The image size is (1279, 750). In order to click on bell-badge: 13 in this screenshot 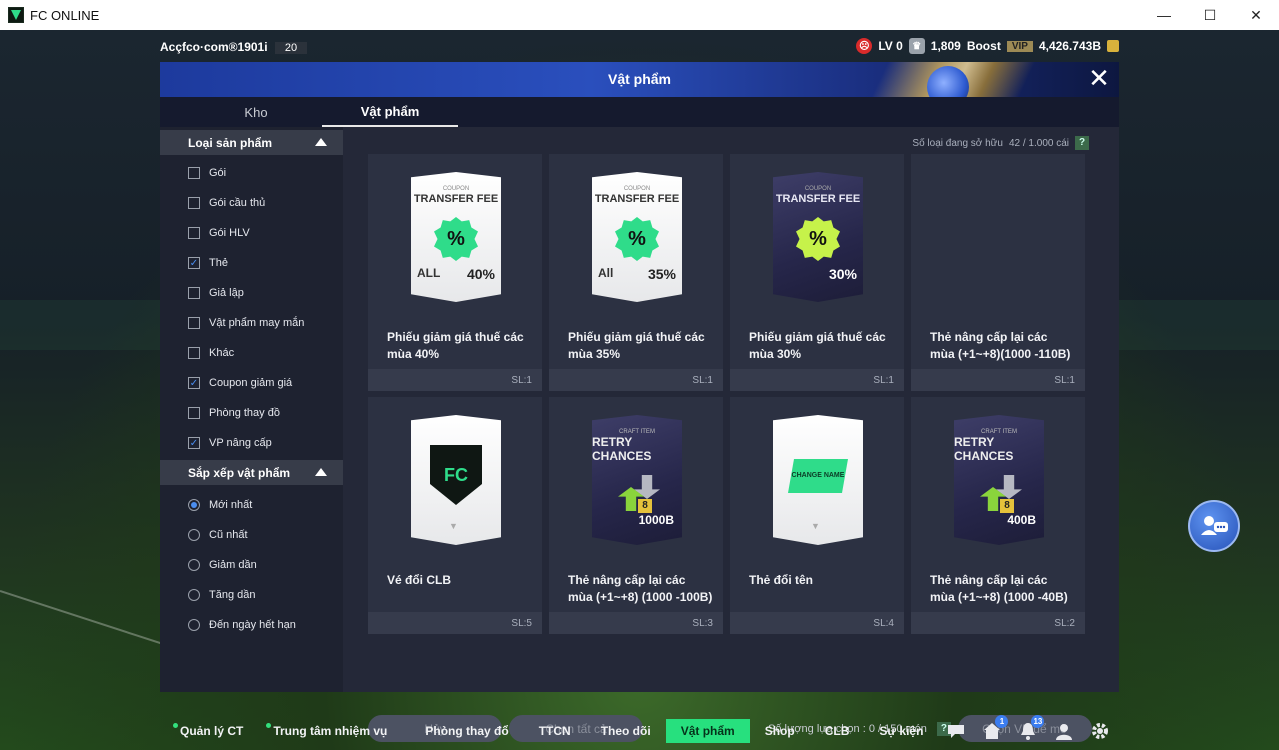, I will do `click(1038, 721)`.